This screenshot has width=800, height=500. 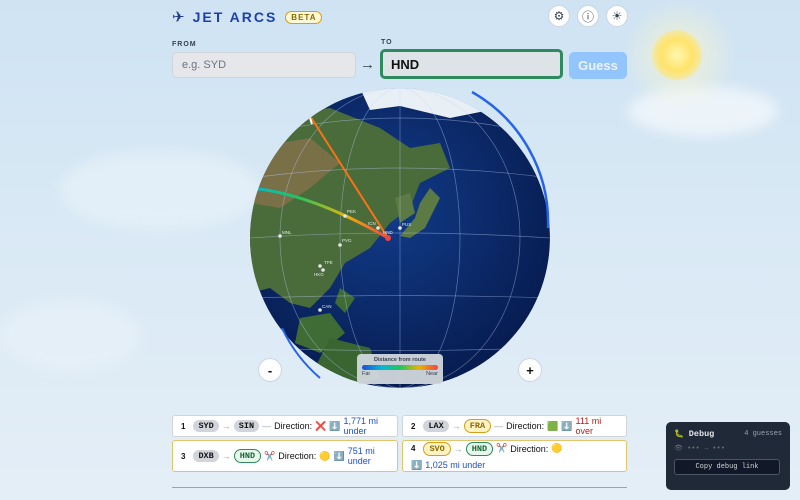 What do you see at coordinates (400, 360) in the screenshot?
I see `legend-title: Distance from route` at bounding box center [400, 360].